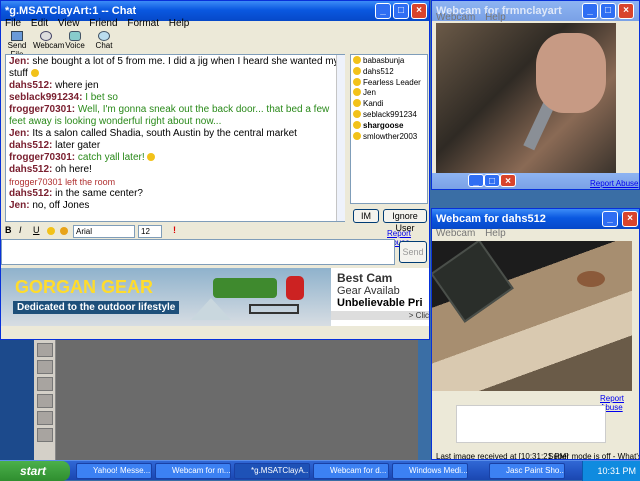  Describe the element at coordinates (226, 400) in the screenshot. I see `paint-shop-workspace` at that location.